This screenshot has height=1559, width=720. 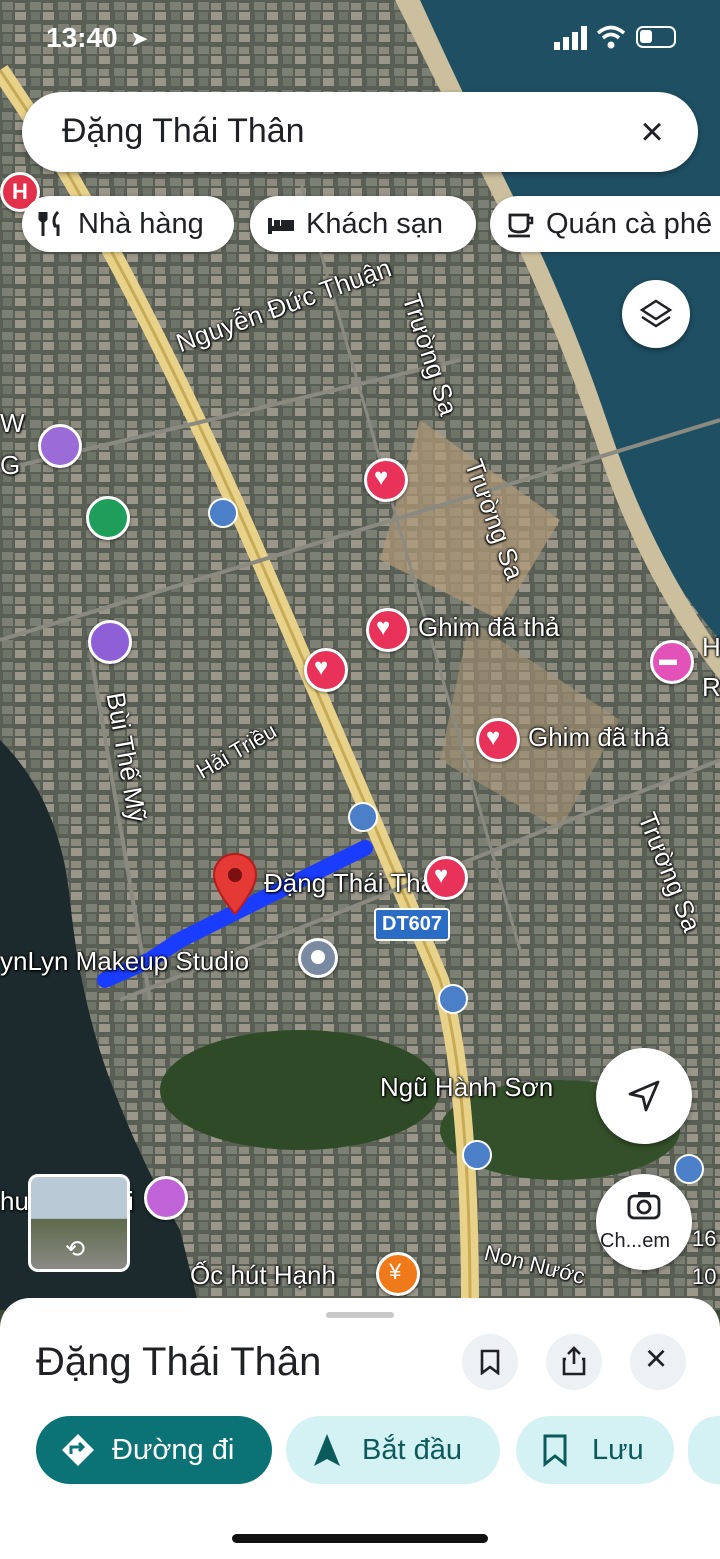 I want to click on fork-knife-icon, so click(x=49, y=223).